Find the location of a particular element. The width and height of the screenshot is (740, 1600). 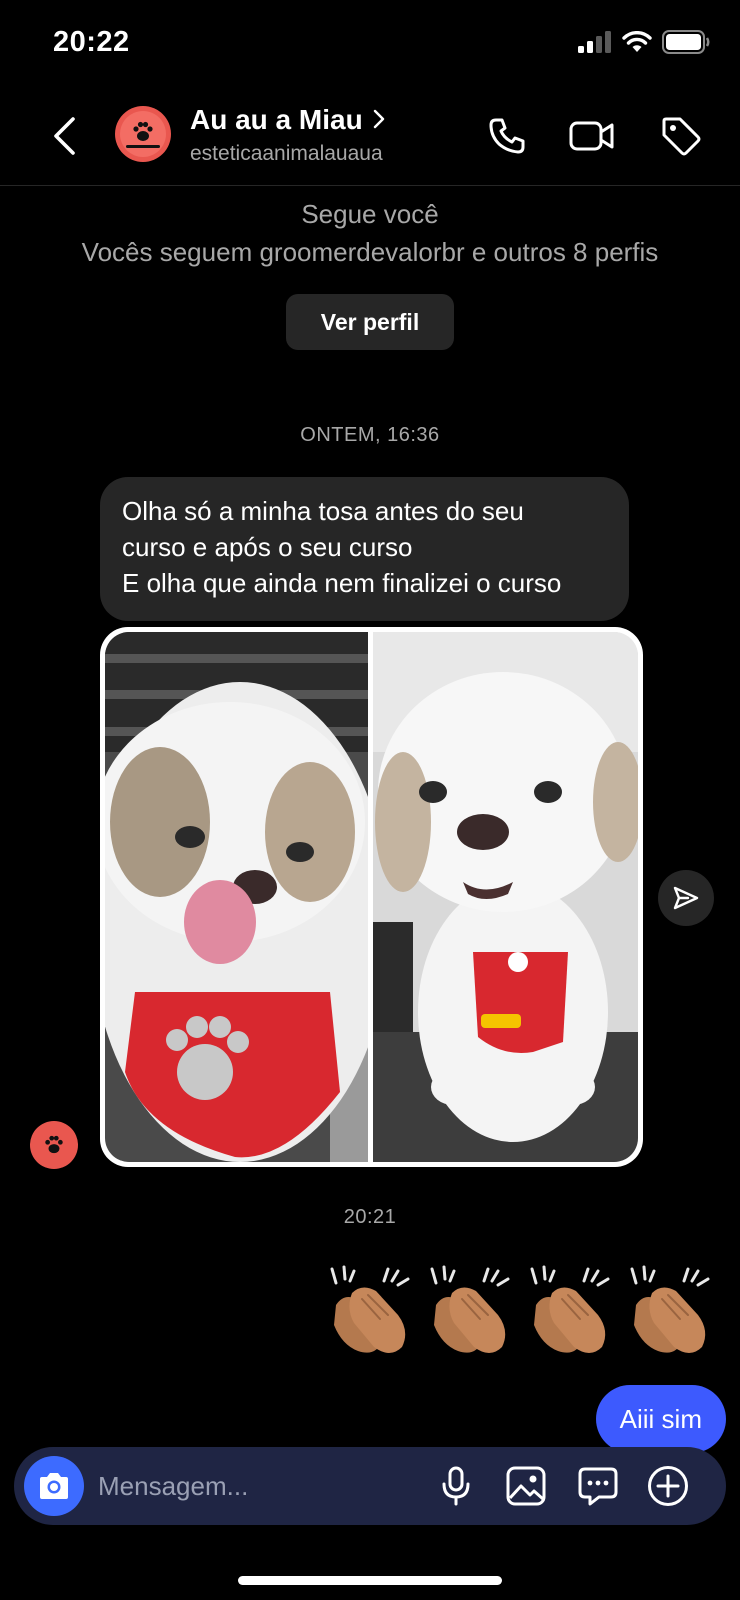

message-line: E olha que ainda nem finalizei o curso is located at coordinates (342, 583).